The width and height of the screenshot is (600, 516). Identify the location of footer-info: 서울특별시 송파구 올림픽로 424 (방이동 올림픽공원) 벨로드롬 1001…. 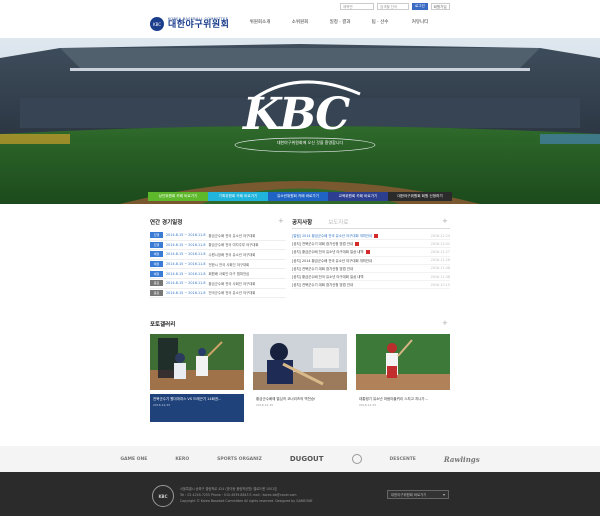
(246, 495).